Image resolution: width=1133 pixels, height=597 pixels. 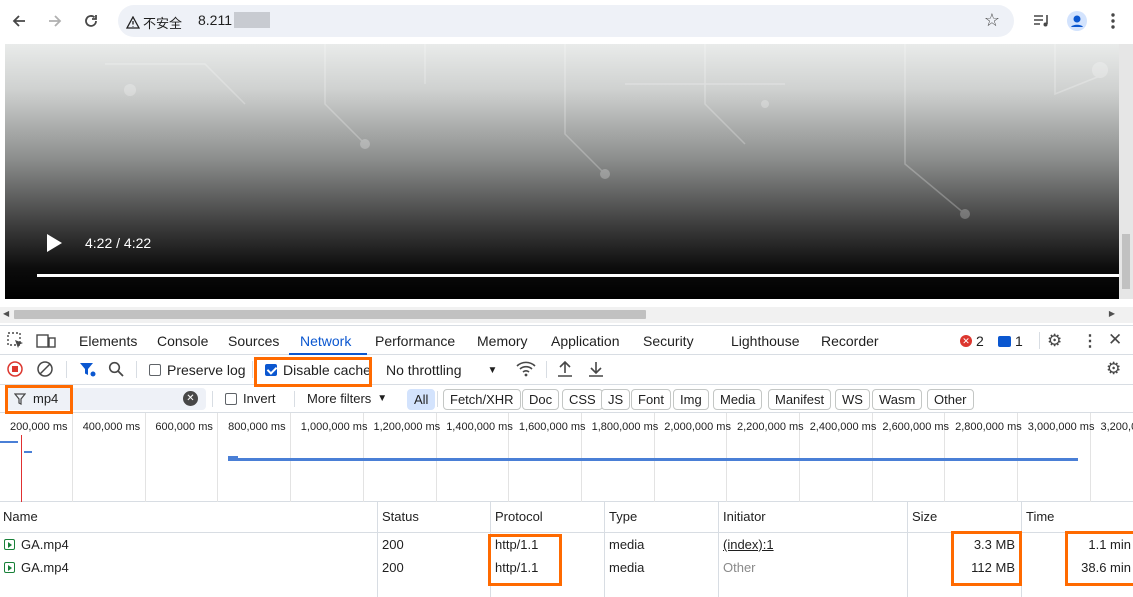 I want to click on message-count: 1, so click(x=1019, y=341).